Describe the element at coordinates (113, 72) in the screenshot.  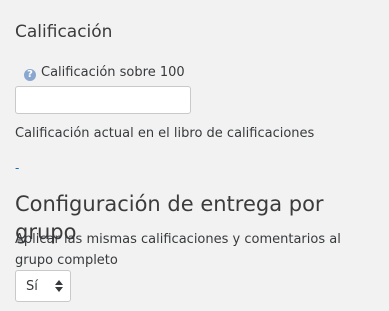
I see `grade-out-of-text: Calificación sobre 100` at that location.